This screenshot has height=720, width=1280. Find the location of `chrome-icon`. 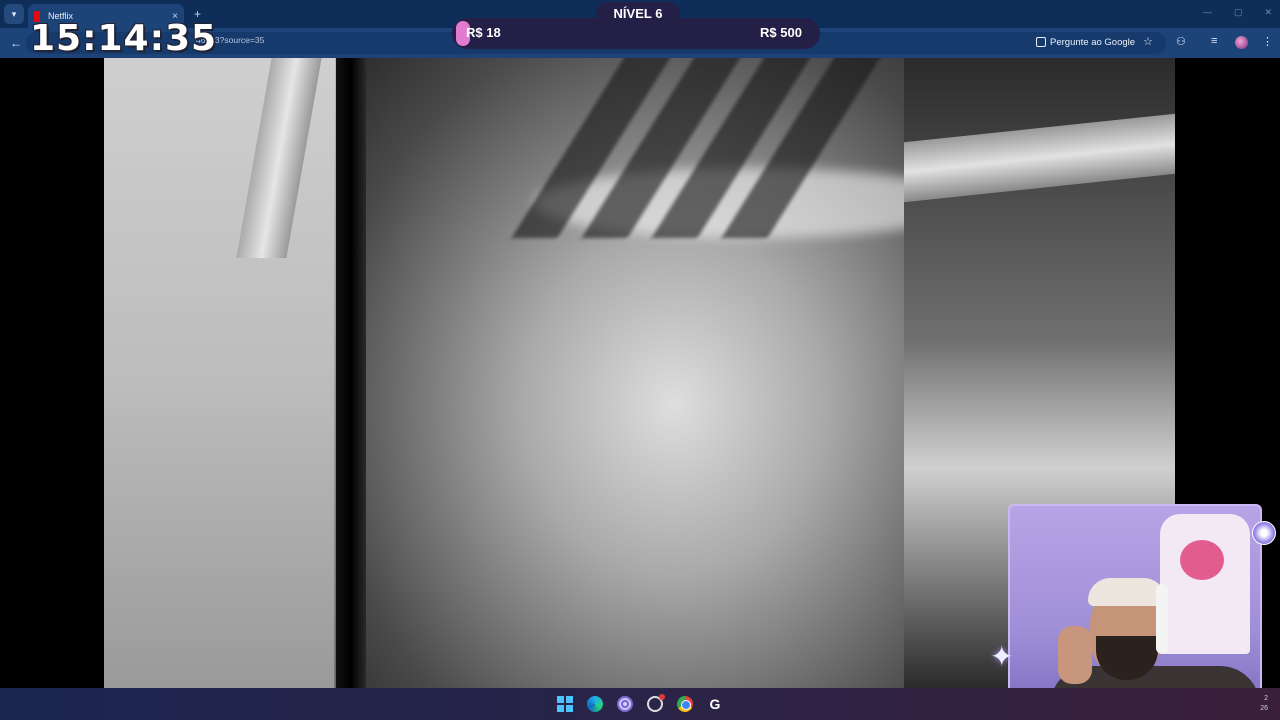

chrome-icon is located at coordinates (685, 704).